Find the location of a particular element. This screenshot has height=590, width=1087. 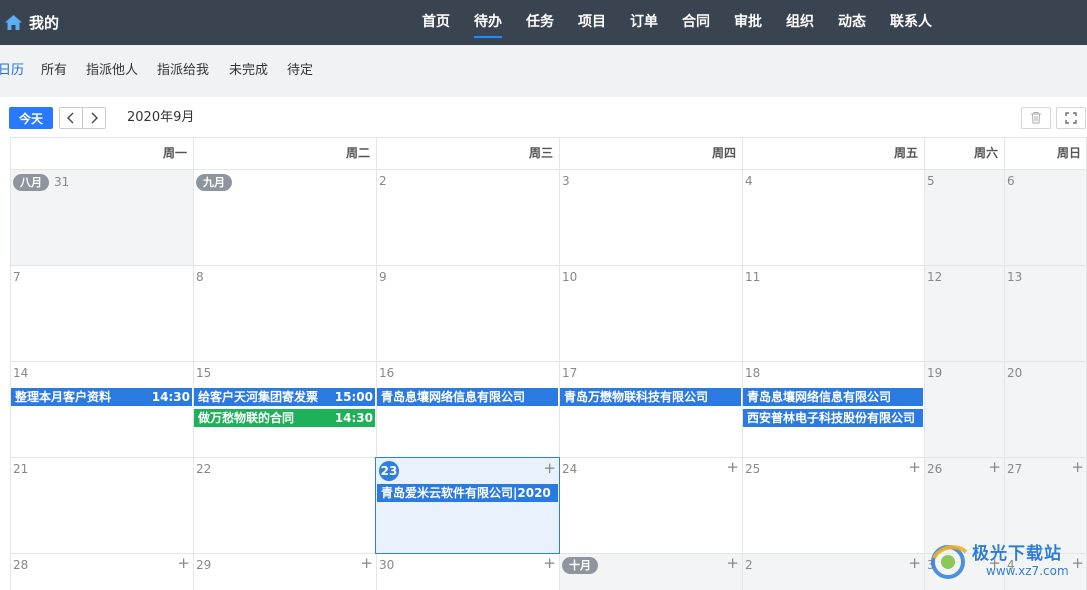

day-number: 21 is located at coordinates (21, 469).